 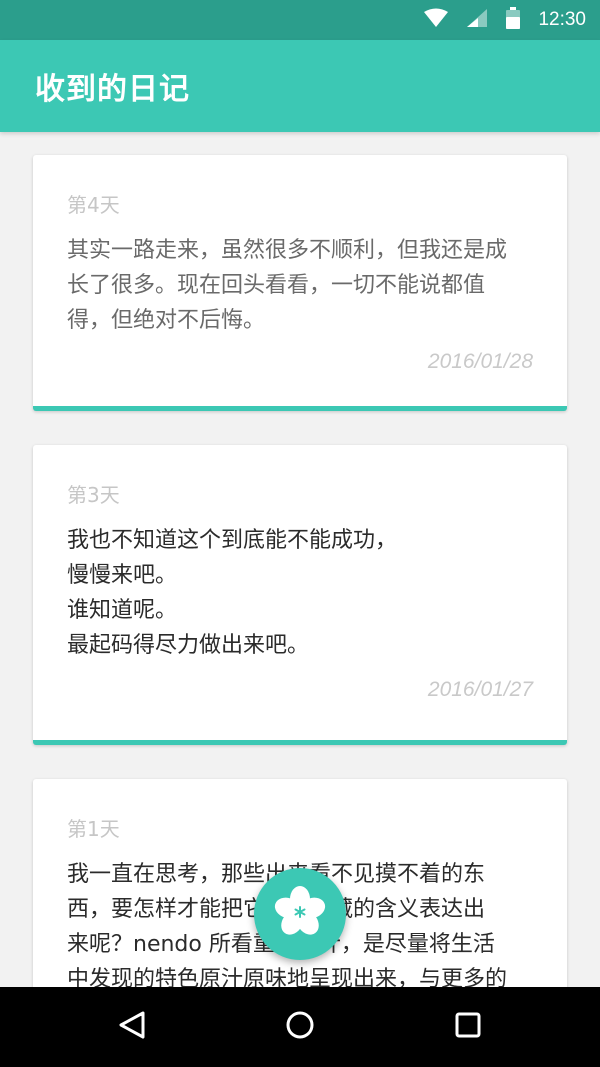 I want to click on card-body-line: 最起码得尽力做出来吧。, so click(x=188, y=645).